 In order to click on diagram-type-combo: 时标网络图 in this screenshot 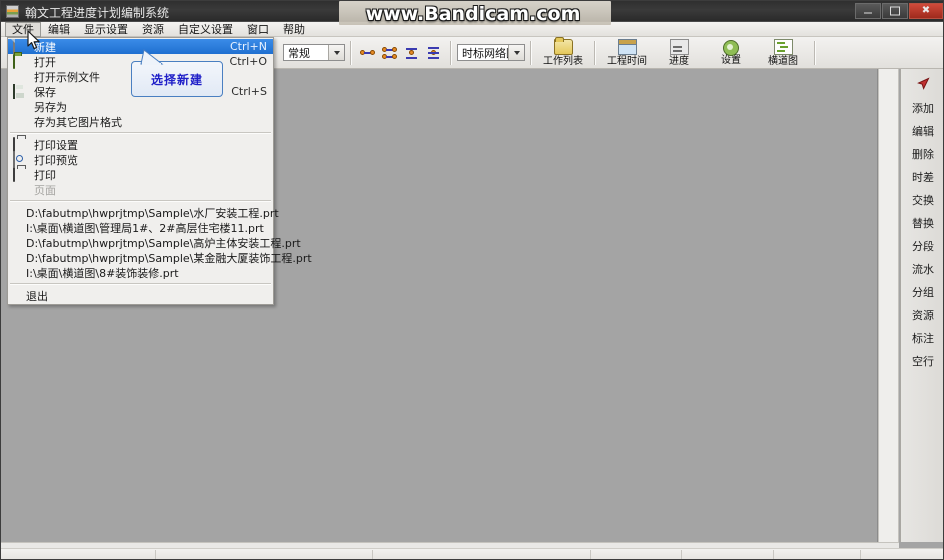, I will do `click(491, 52)`.